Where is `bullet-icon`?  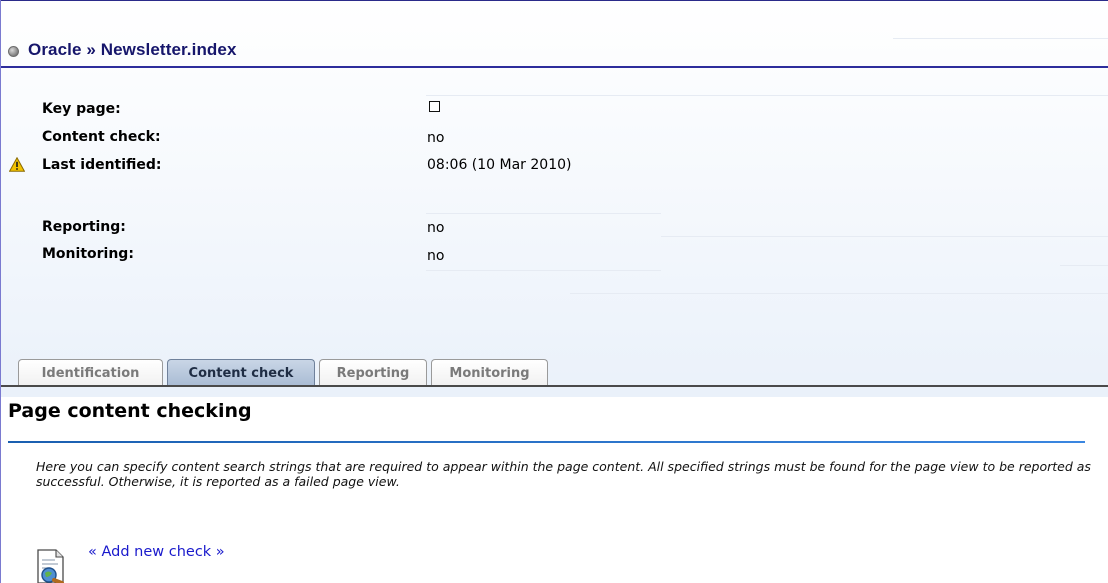 bullet-icon is located at coordinates (13, 51).